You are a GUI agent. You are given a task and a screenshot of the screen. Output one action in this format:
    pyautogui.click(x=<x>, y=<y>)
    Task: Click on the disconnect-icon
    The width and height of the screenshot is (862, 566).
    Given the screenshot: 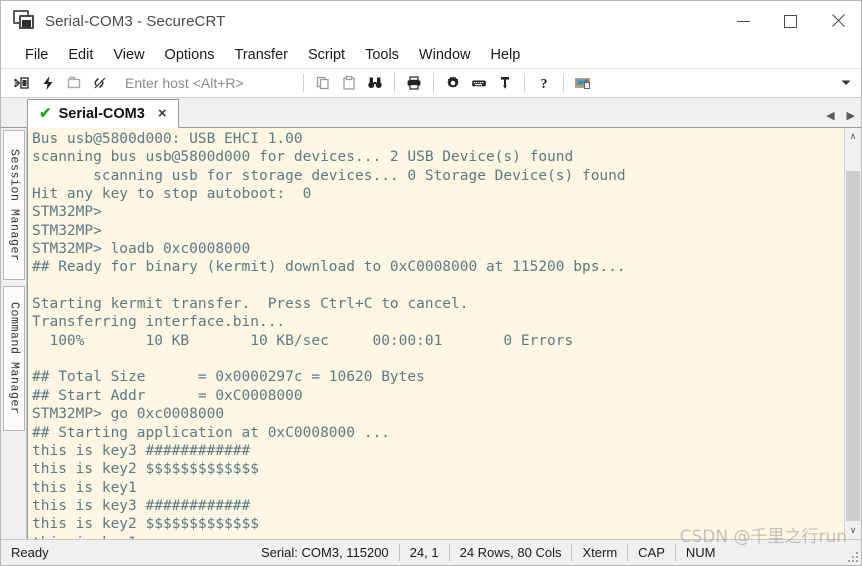 What is the action you would take?
    pyautogui.click(x=100, y=83)
    